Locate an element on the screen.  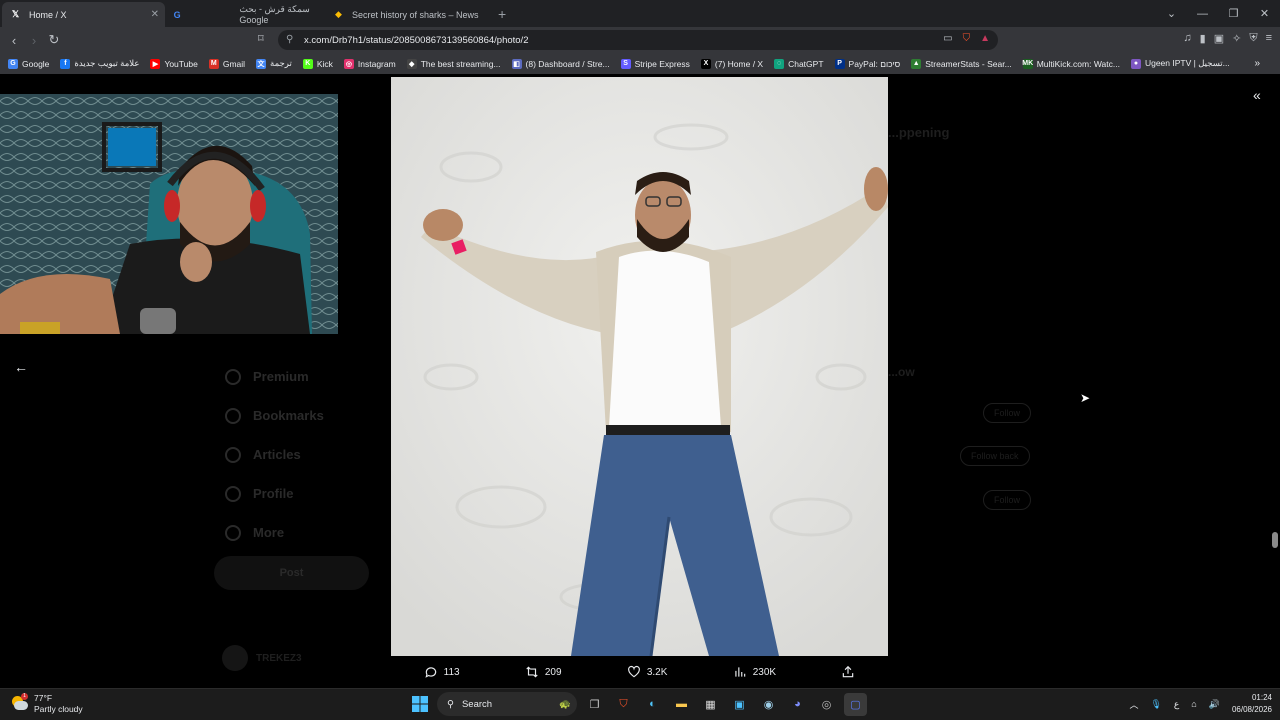
obs-like-icon: ◎ is located at coordinates (826, 704).